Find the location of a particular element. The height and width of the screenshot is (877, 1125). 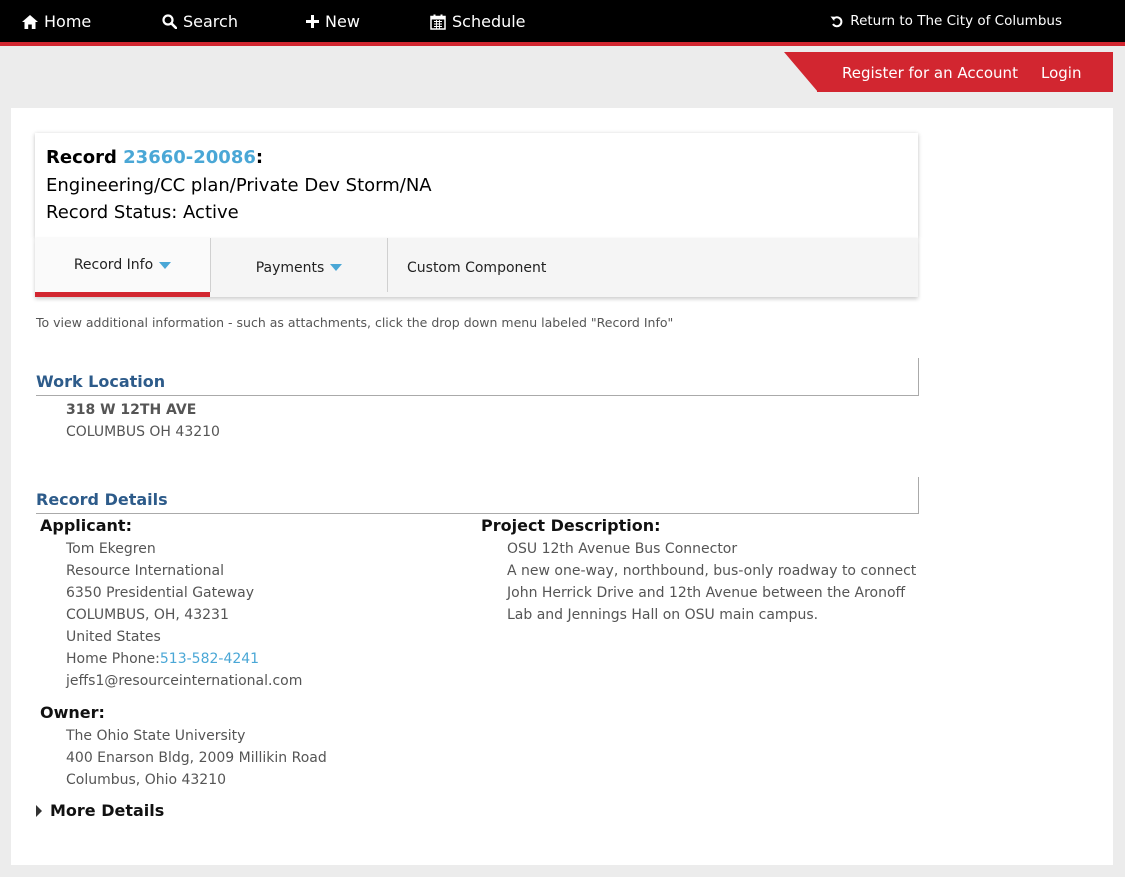

more-details-toggle: More Details is located at coordinates (100, 810).